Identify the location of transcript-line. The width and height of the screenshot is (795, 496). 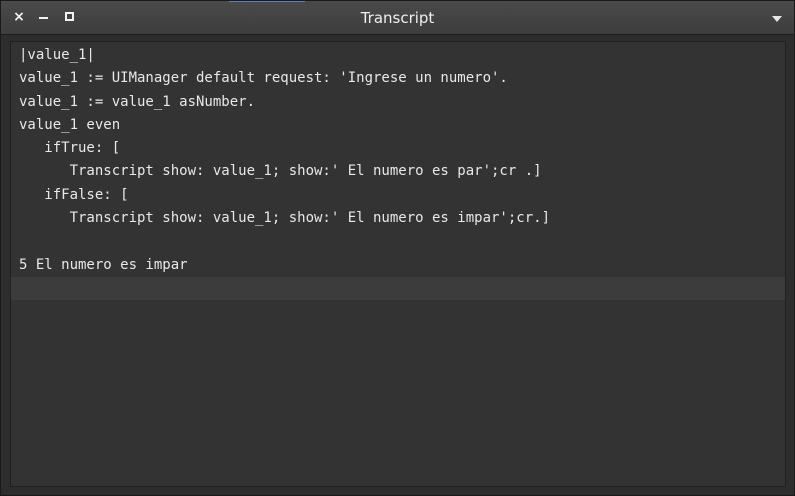
(398, 241).